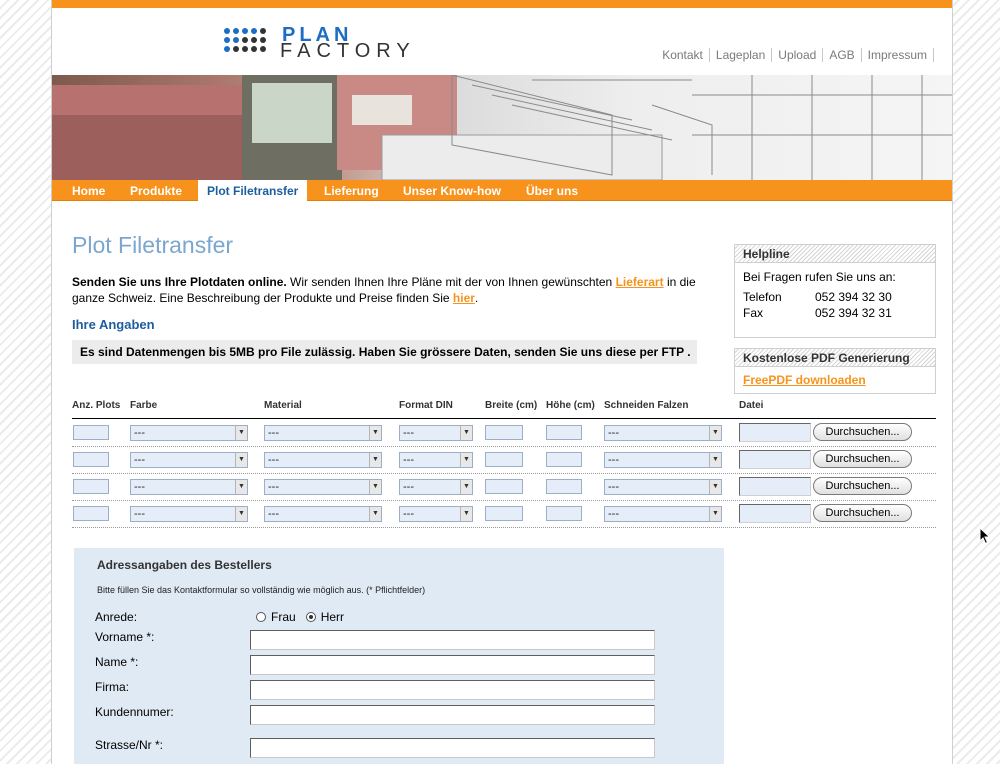 Image resolution: width=1000 pixels, height=764 pixels. Describe the element at coordinates (897, 55) in the screenshot. I see `top-nav-impressum: Impressum` at that location.